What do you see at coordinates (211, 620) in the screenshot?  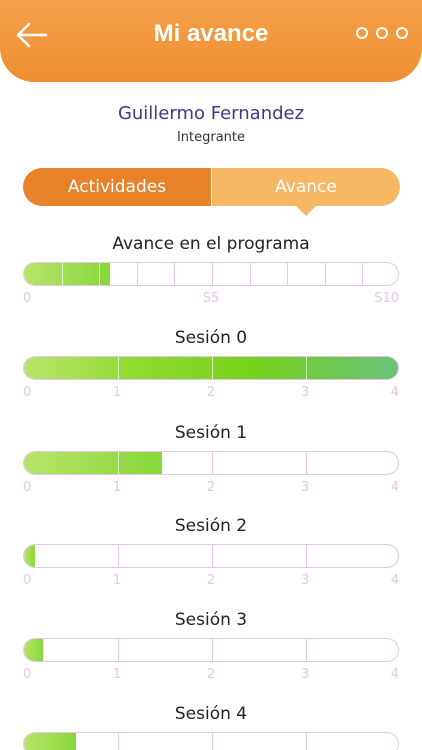 I see `section-title: Sesión 3` at bounding box center [211, 620].